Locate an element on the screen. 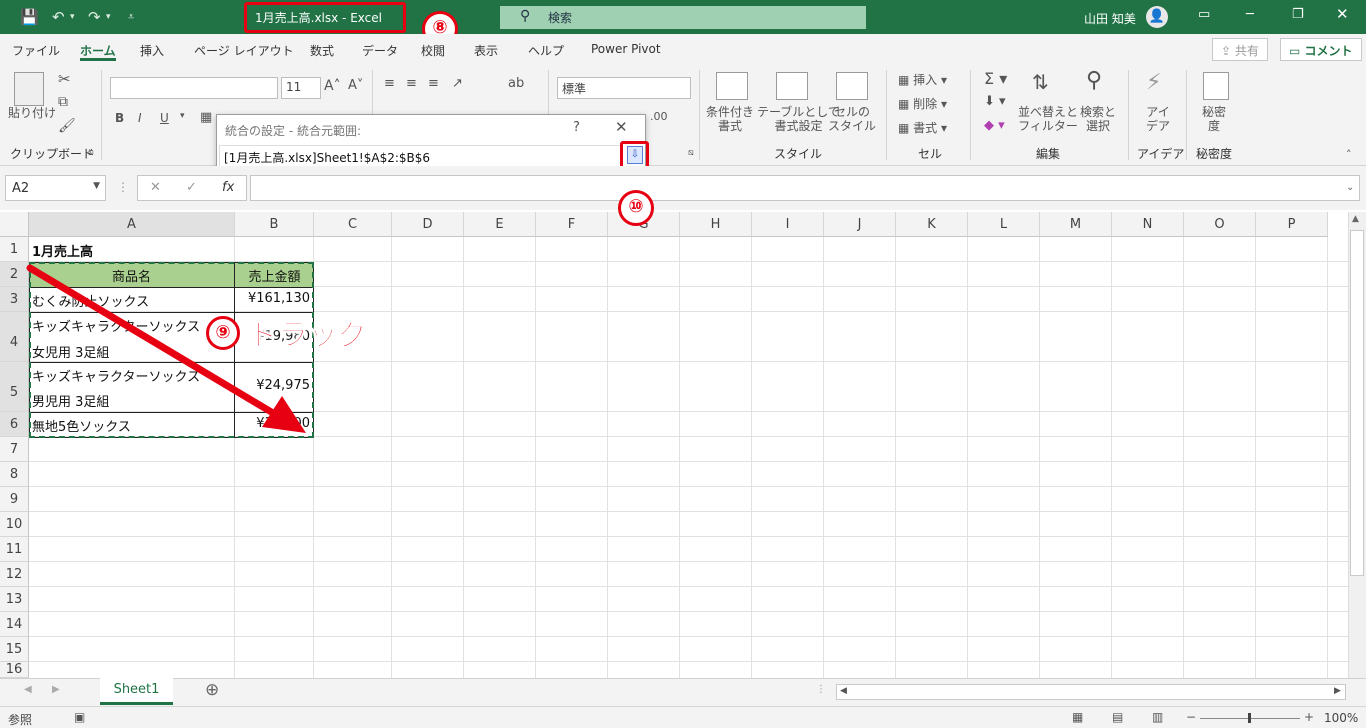  status-bar: 参照 ▣ ▦ ▤ ▥ − + 100% is located at coordinates (683, 717).